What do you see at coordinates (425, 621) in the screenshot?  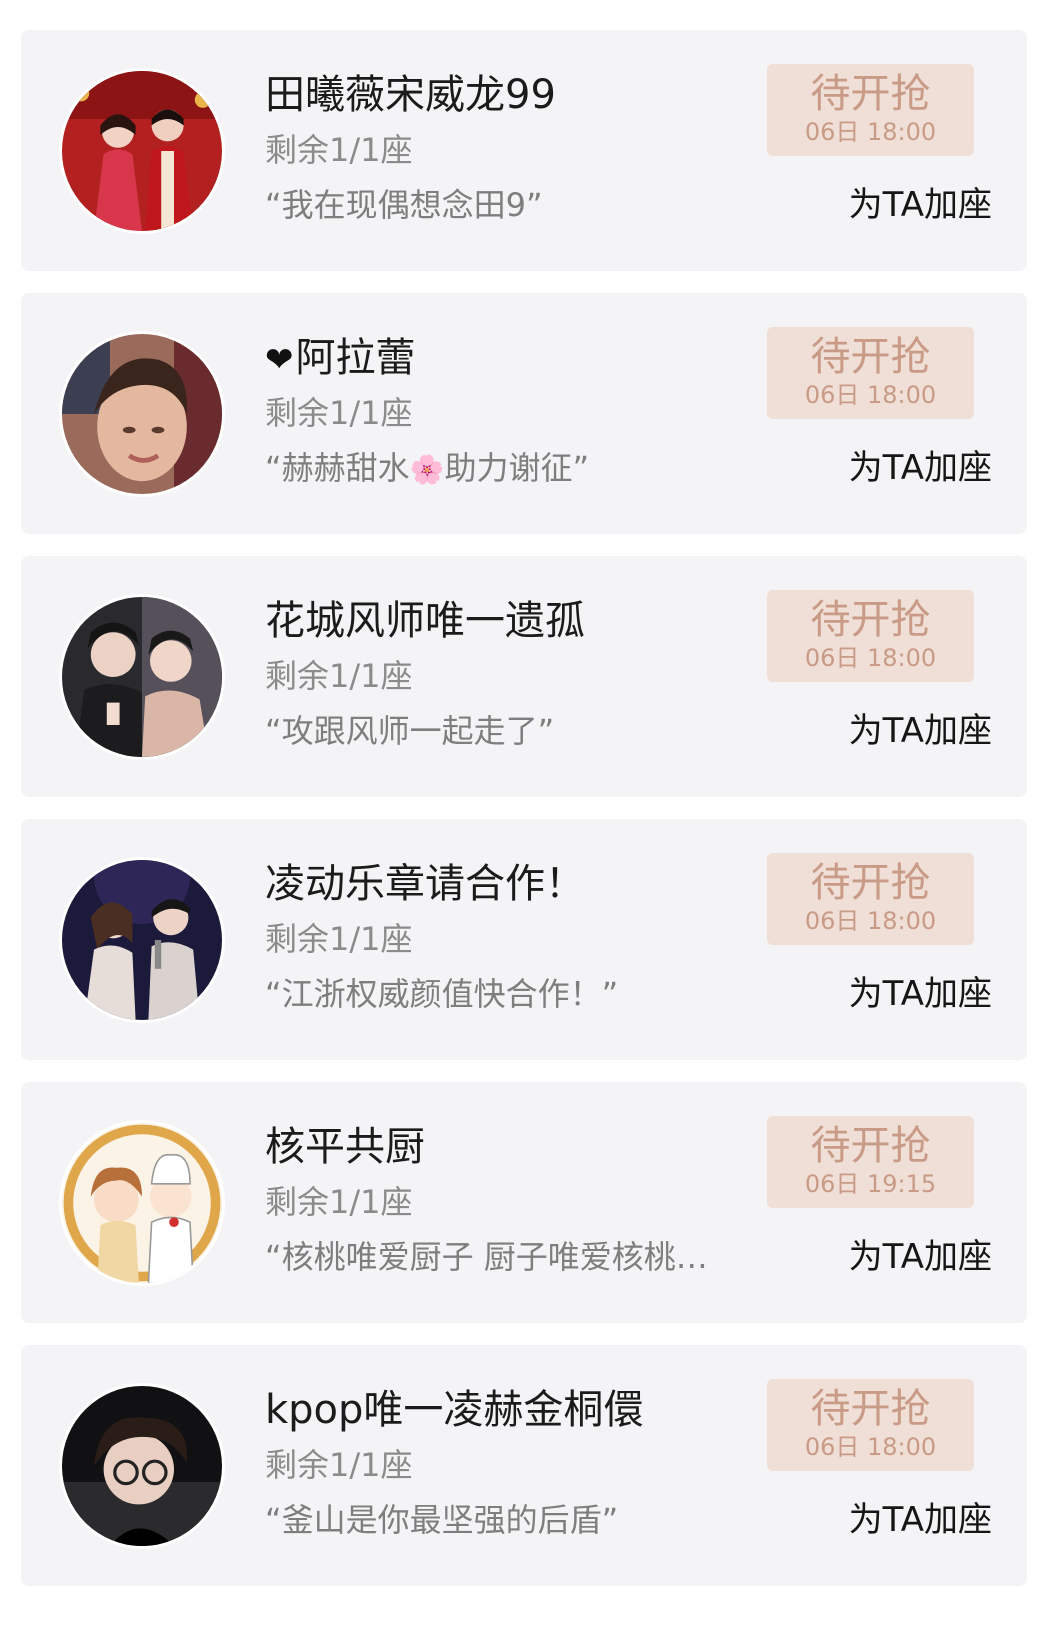 I see `user-name: 花城风师唯一遗孤` at bounding box center [425, 621].